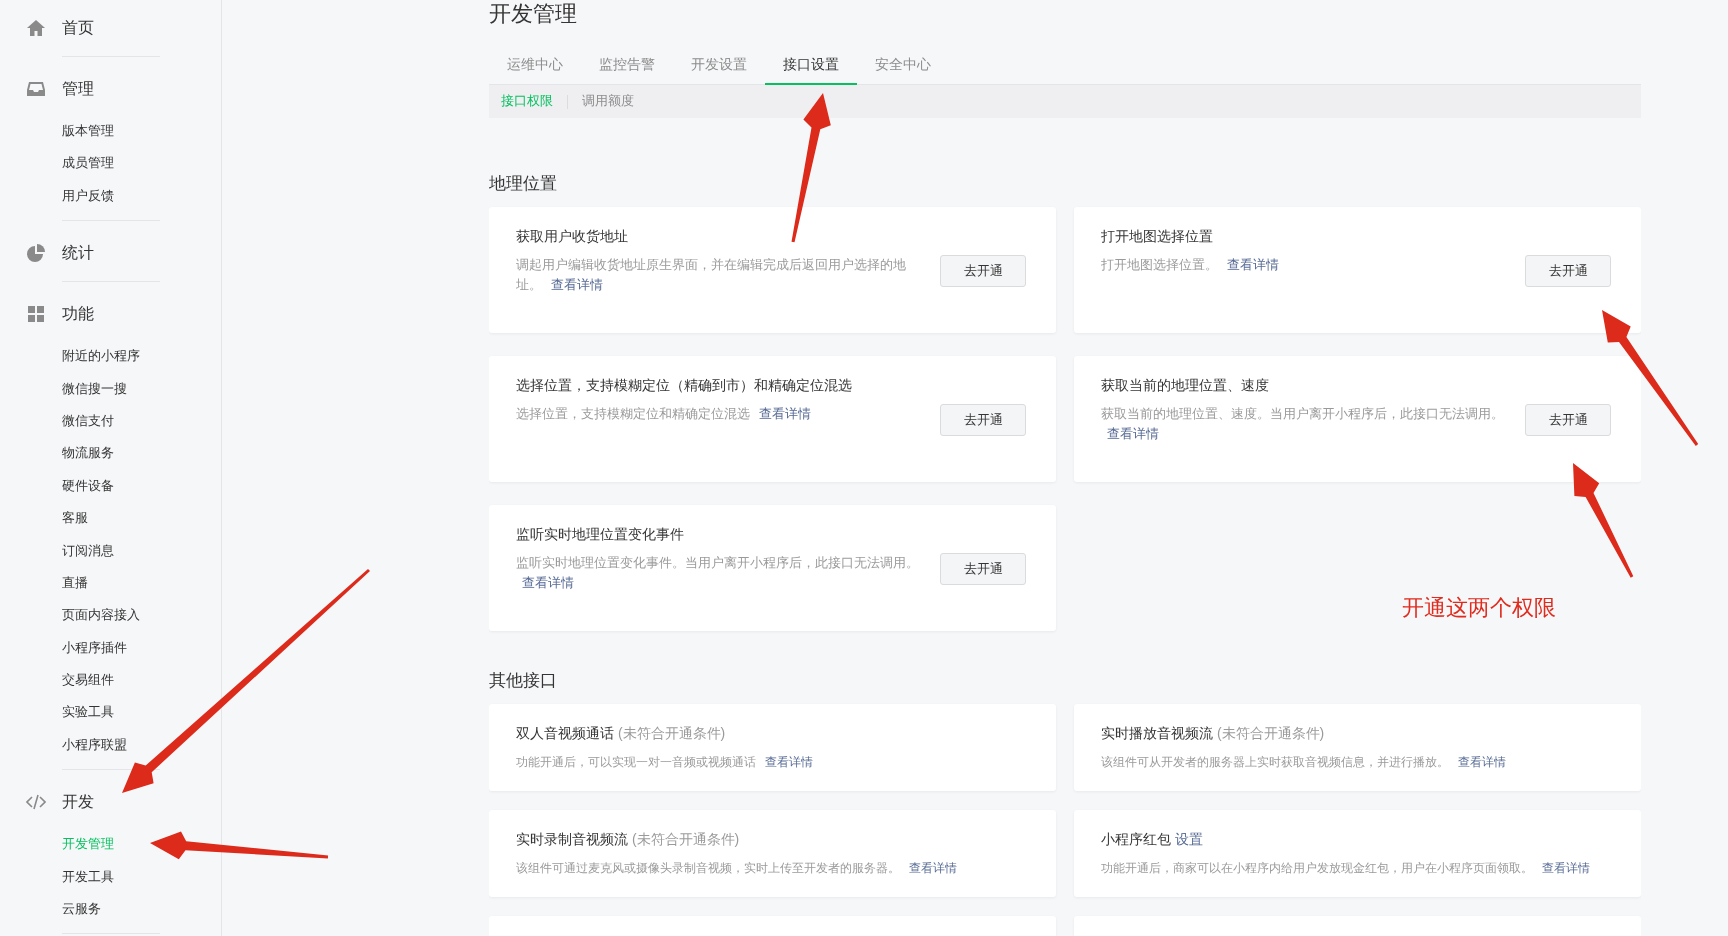 This screenshot has height=936, width=1728. What do you see at coordinates (665, 762) in the screenshot?
I see `card-description: 功能开通后，可以实现一对一音频或视频通话 查看详情` at bounding box center [665, 762].